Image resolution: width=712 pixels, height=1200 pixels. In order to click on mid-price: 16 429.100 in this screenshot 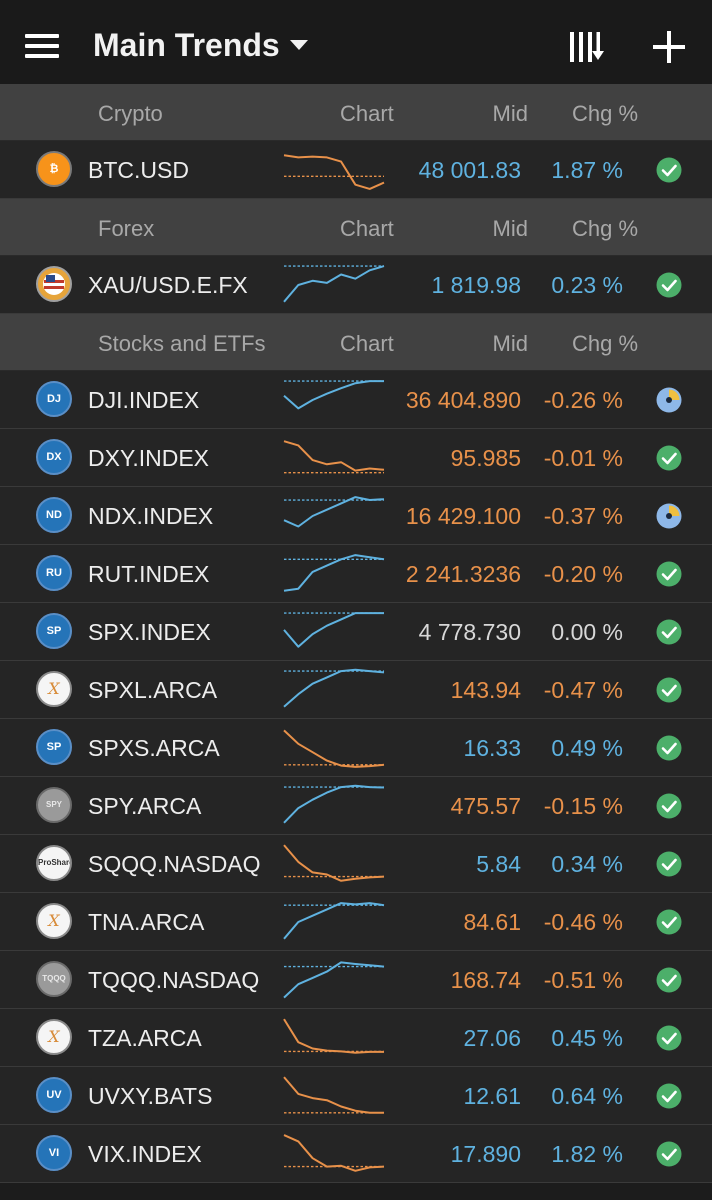, I will do `click(463, 516)`.